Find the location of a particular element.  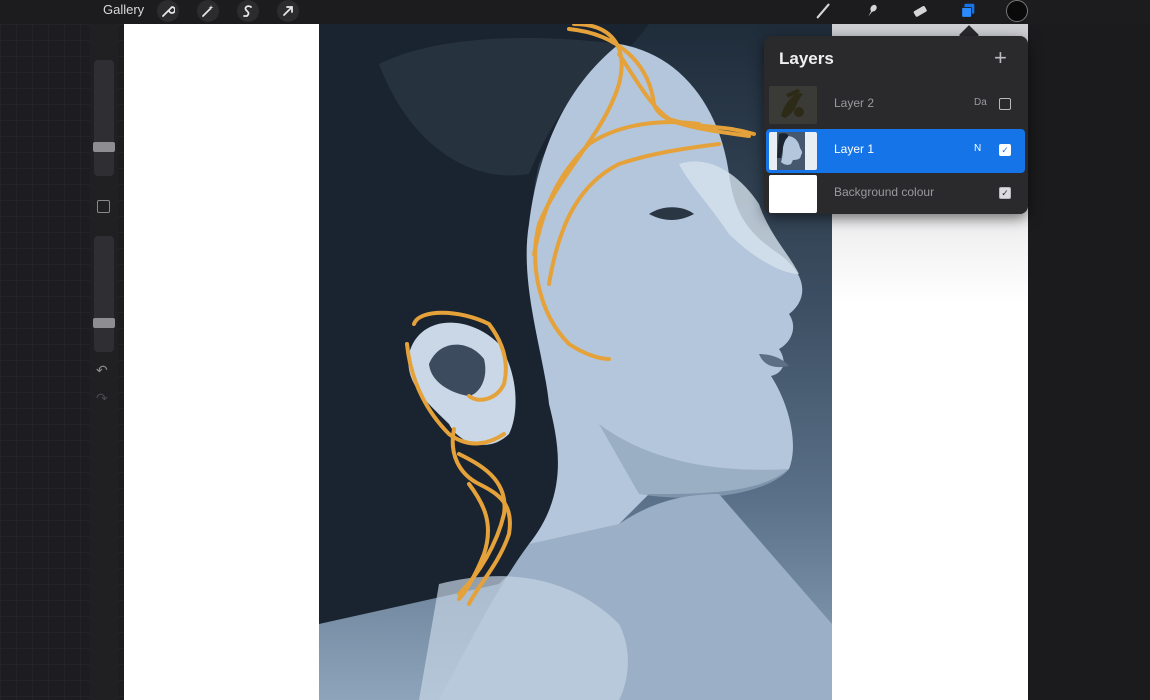

eraser-icon is located at coordinates (920, 11).